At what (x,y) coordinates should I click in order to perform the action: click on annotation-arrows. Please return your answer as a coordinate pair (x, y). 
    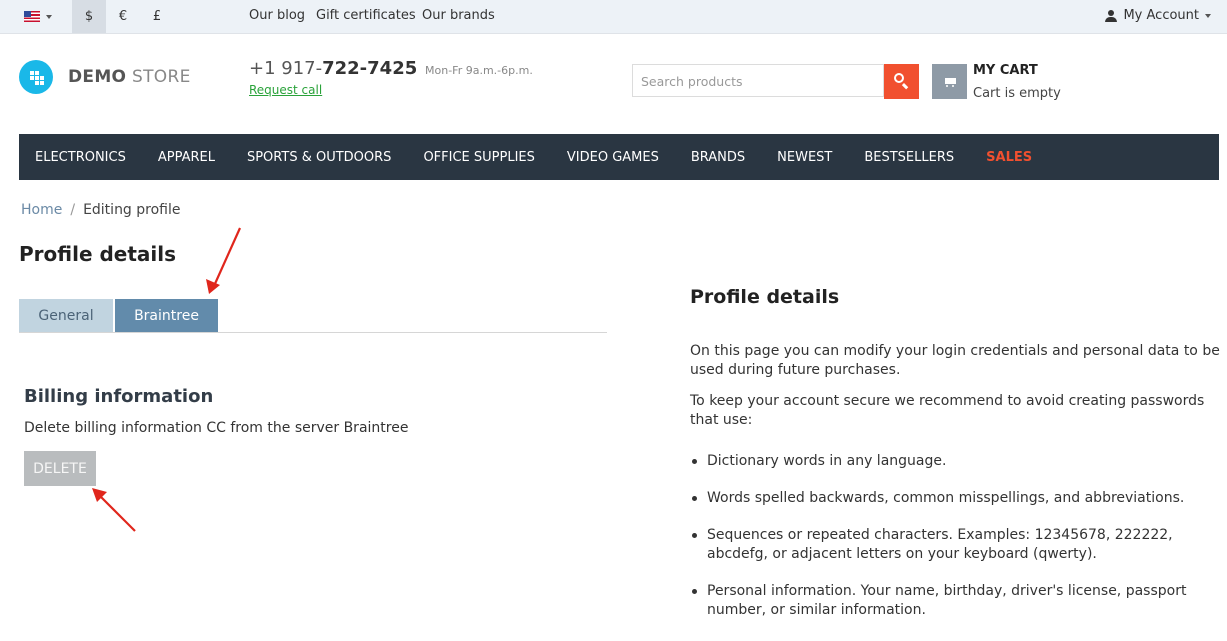
    Looking at the image, I should click on (167, 379).